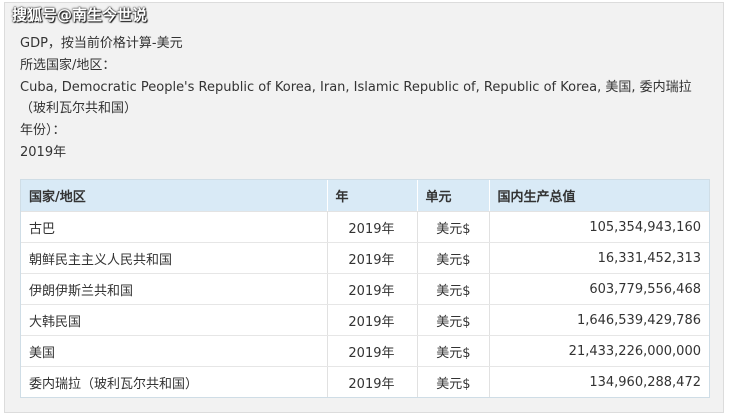 This screenshot has height=415, width=732. Describe the element at coordinates (599, 196) in the screenshot. I see `header-gdp: 国内生产总值` at that location.